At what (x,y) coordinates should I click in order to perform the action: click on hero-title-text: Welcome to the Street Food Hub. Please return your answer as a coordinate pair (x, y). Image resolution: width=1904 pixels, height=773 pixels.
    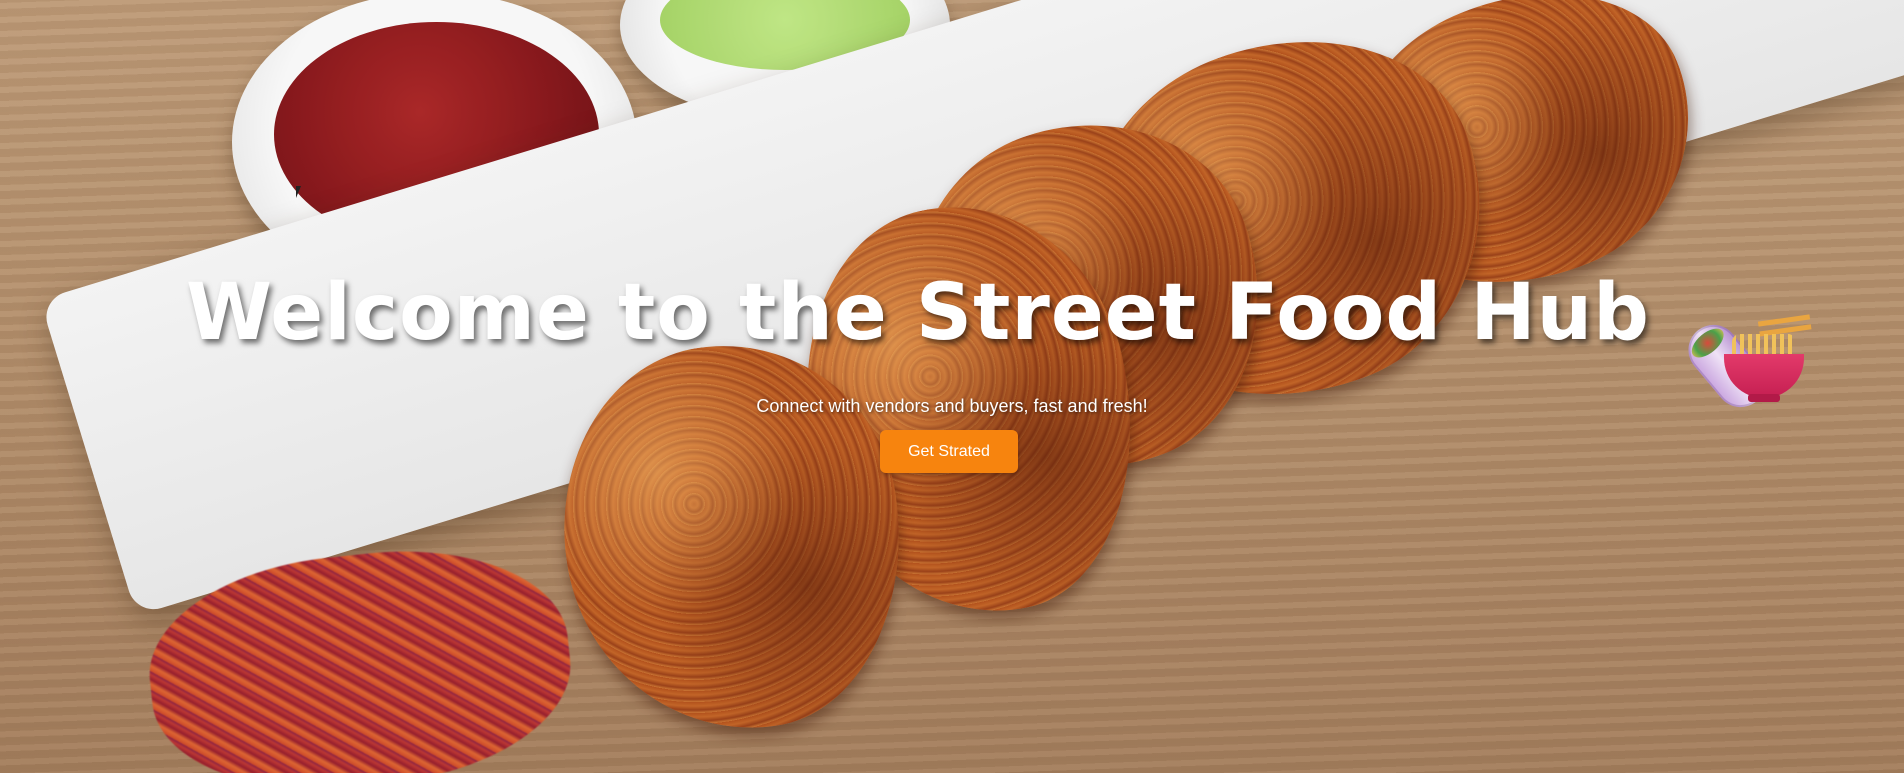
    Looking at the image, I should click on (918, 313).